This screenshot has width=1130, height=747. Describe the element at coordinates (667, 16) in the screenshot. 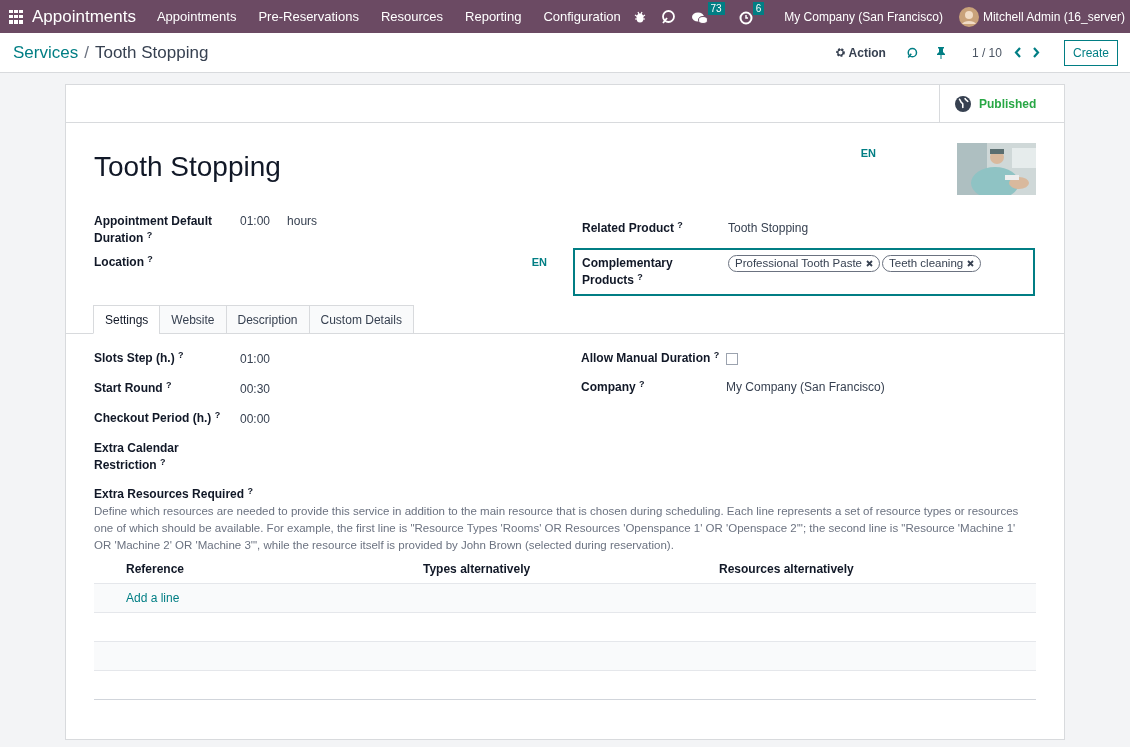

I see `refresh-icon` at that location.